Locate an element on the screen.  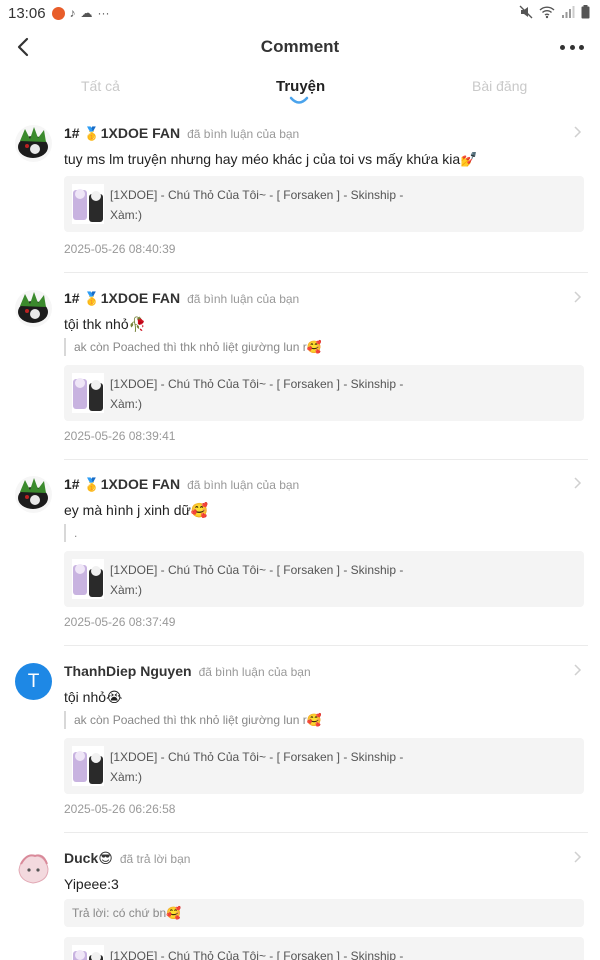
tab-bar: Tất cả Truyện Bài đăng is located at coordinates (300, 91).